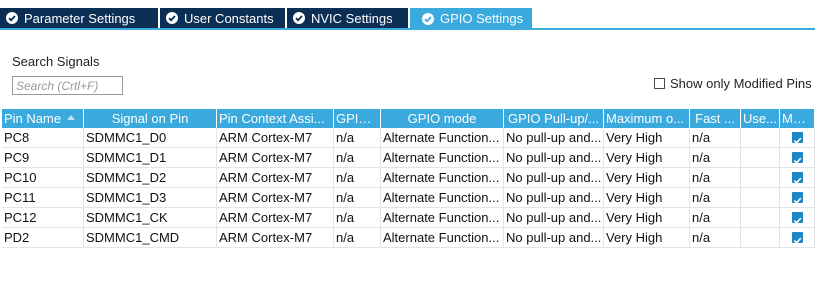  I want to click on cell-signal: SDMMC1_D1, so click(150, 158).